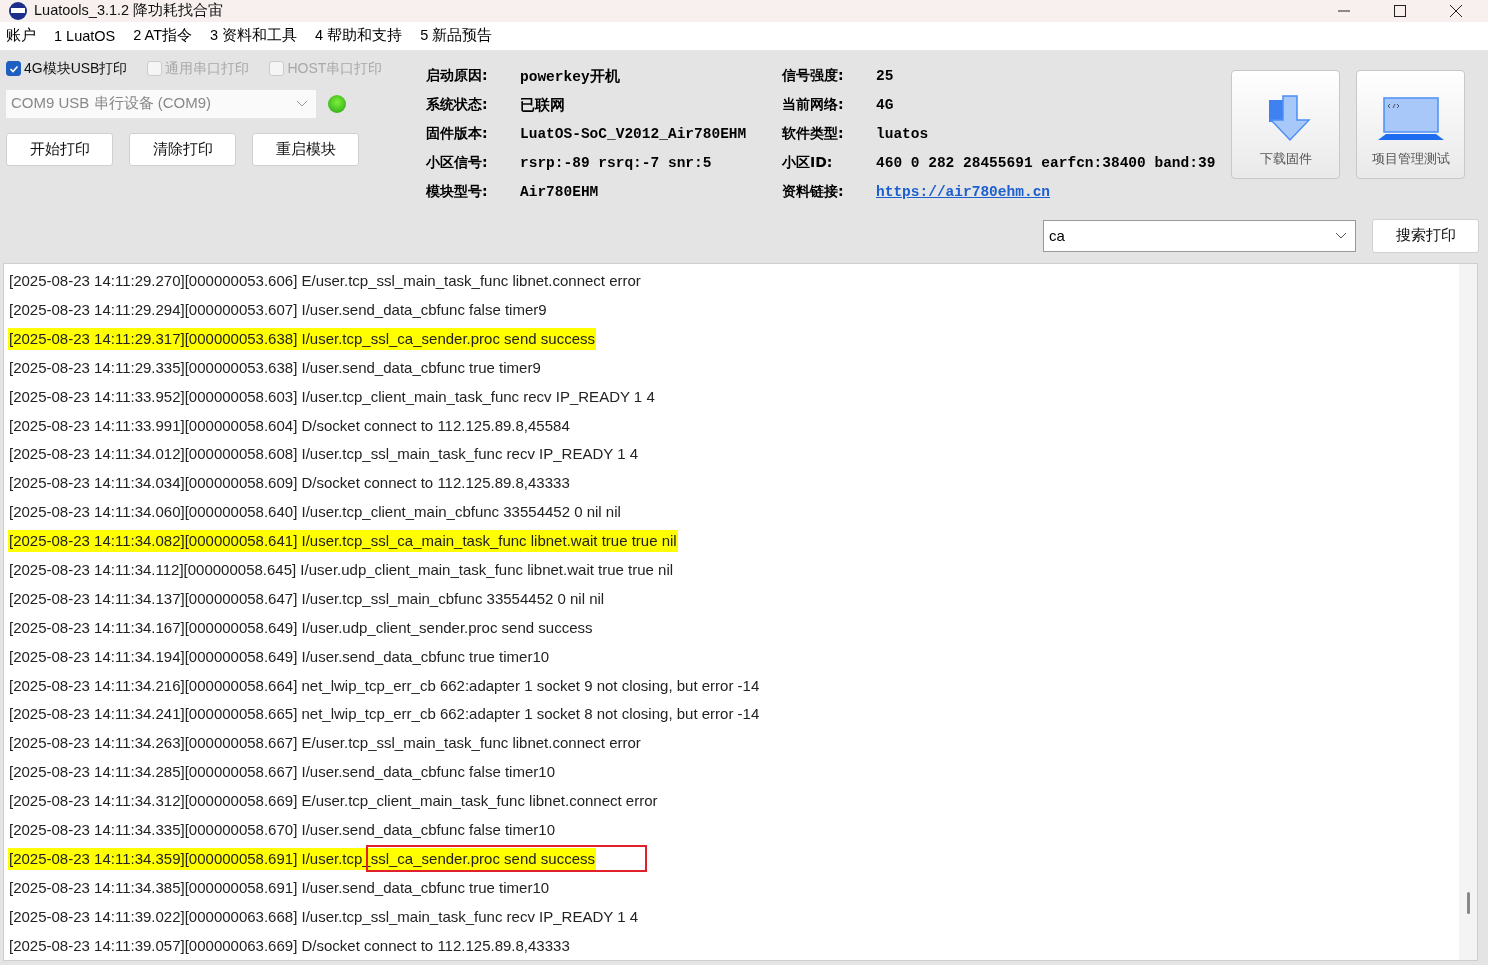  I want to click on info-value: Air780EHM, so click(559, 192).